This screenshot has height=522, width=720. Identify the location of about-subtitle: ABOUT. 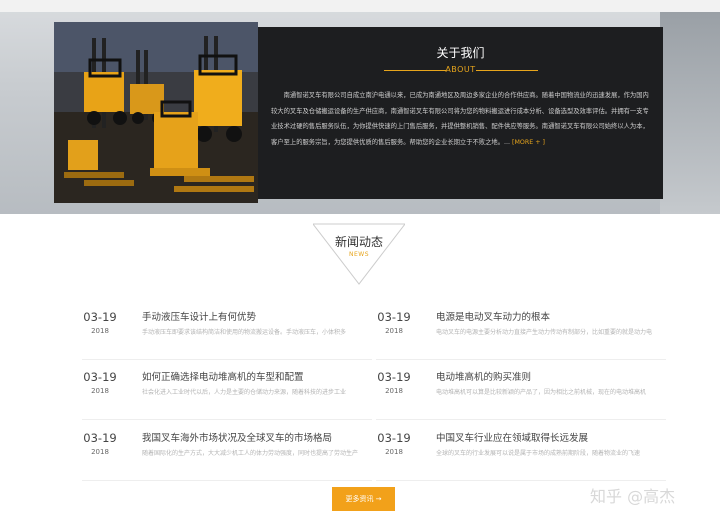
(460, 69).